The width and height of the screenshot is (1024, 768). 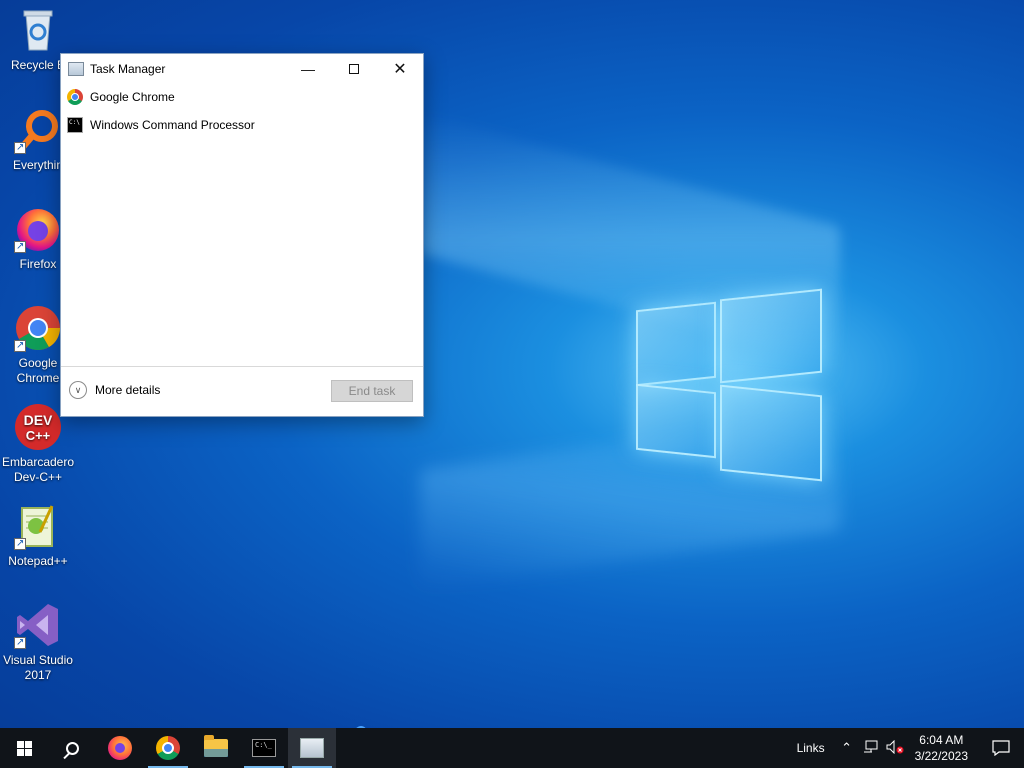 What do you see at coordinates (38, 477) in the screenshot?
I see `desktop-icon-label: Dev-C++` at bounding box center [38, 477].